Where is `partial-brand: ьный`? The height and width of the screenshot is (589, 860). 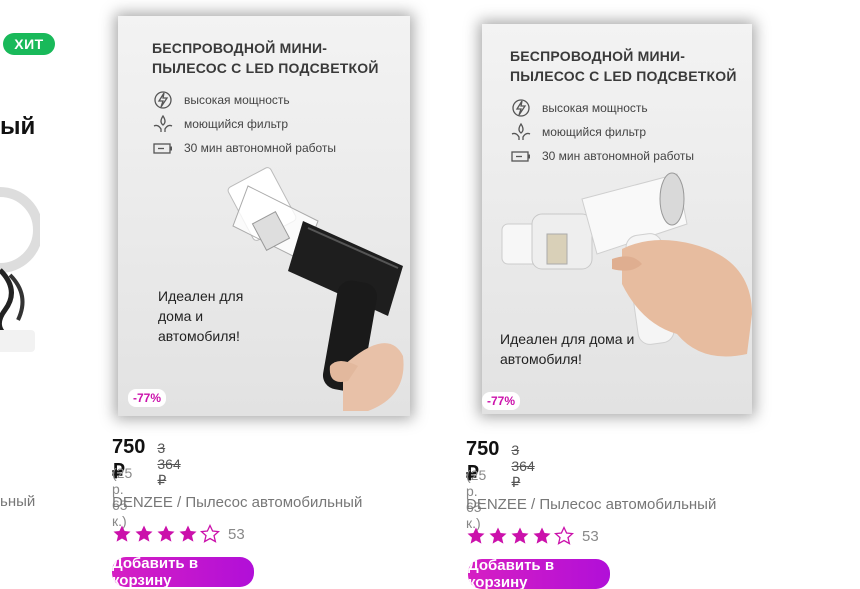 partial-brand: ьный is located at coordinates (17, 501).